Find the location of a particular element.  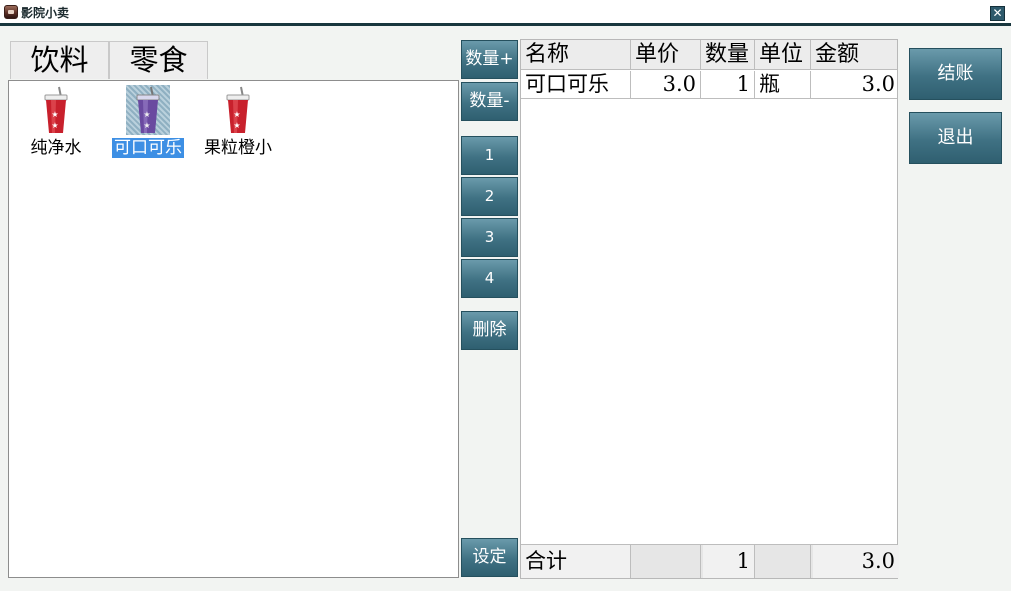

number-3-button: 3 is located at coordinates (489, 237).